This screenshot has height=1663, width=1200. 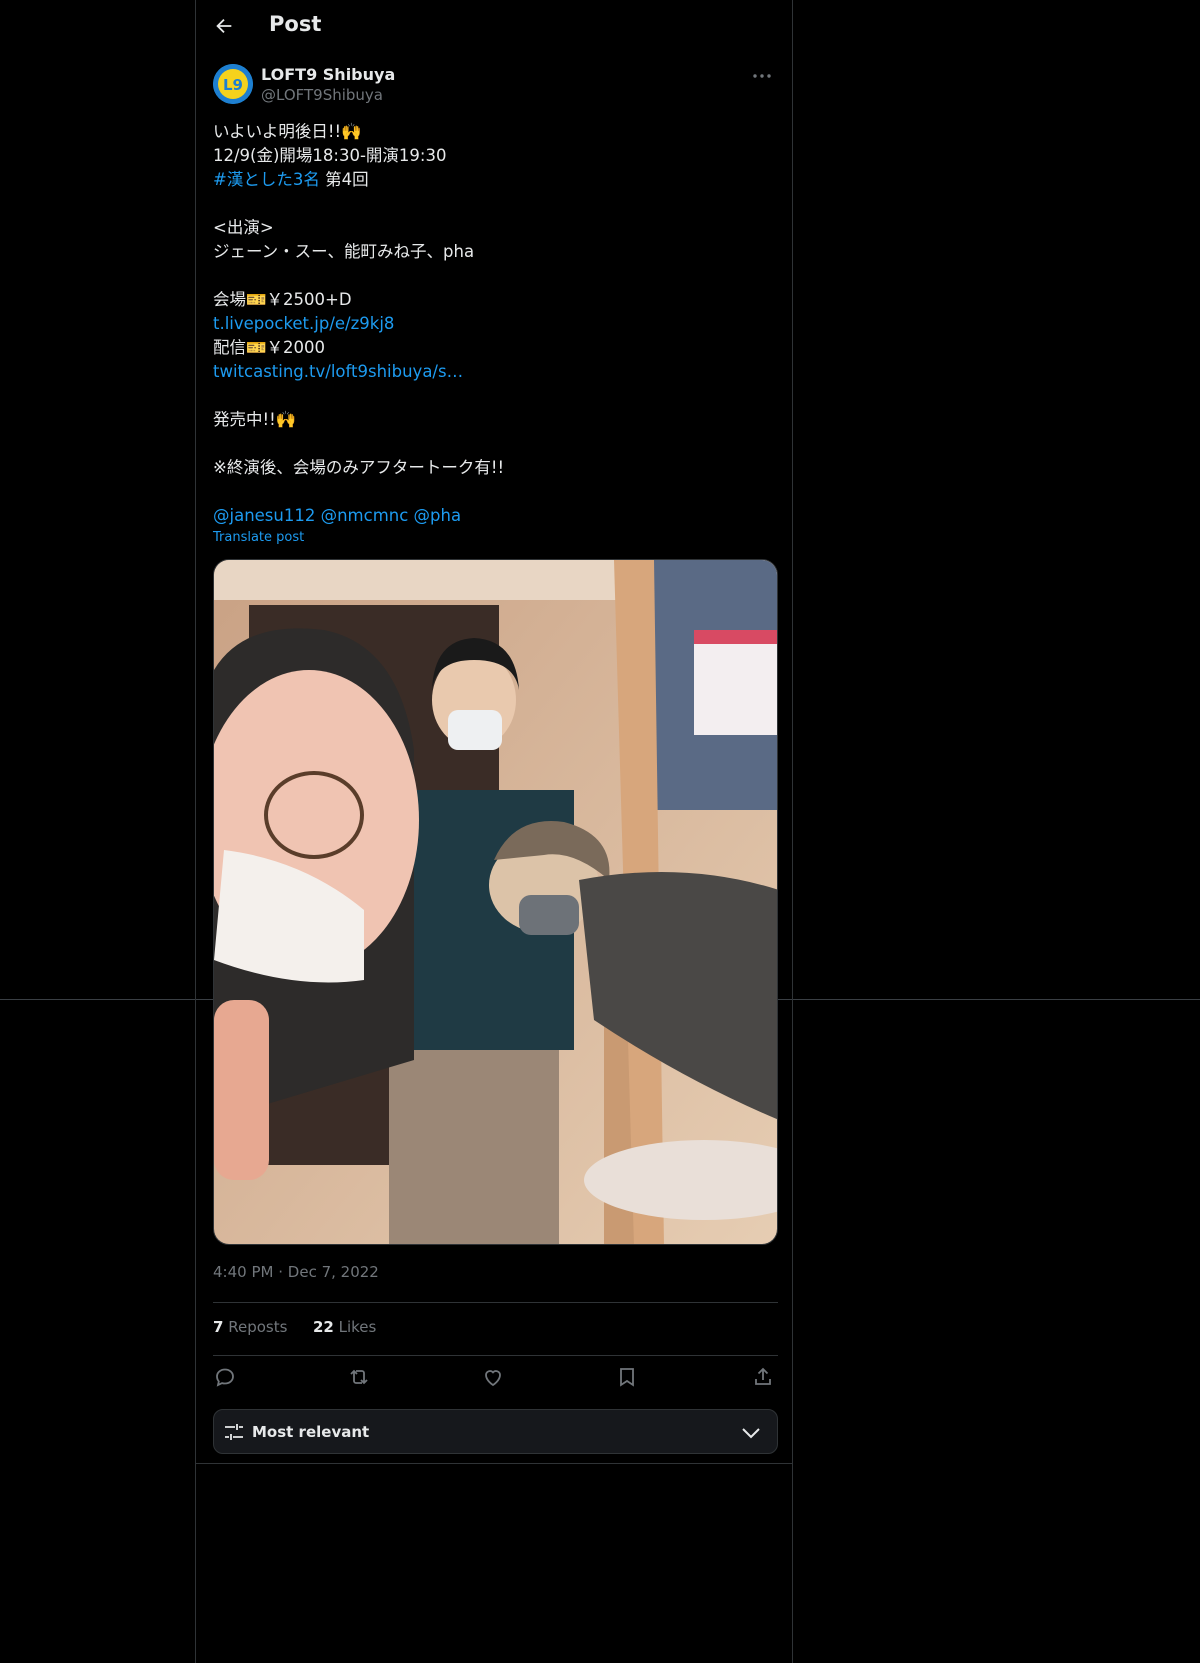 I want to click on page-title: Post, so click(x=295, y=24).